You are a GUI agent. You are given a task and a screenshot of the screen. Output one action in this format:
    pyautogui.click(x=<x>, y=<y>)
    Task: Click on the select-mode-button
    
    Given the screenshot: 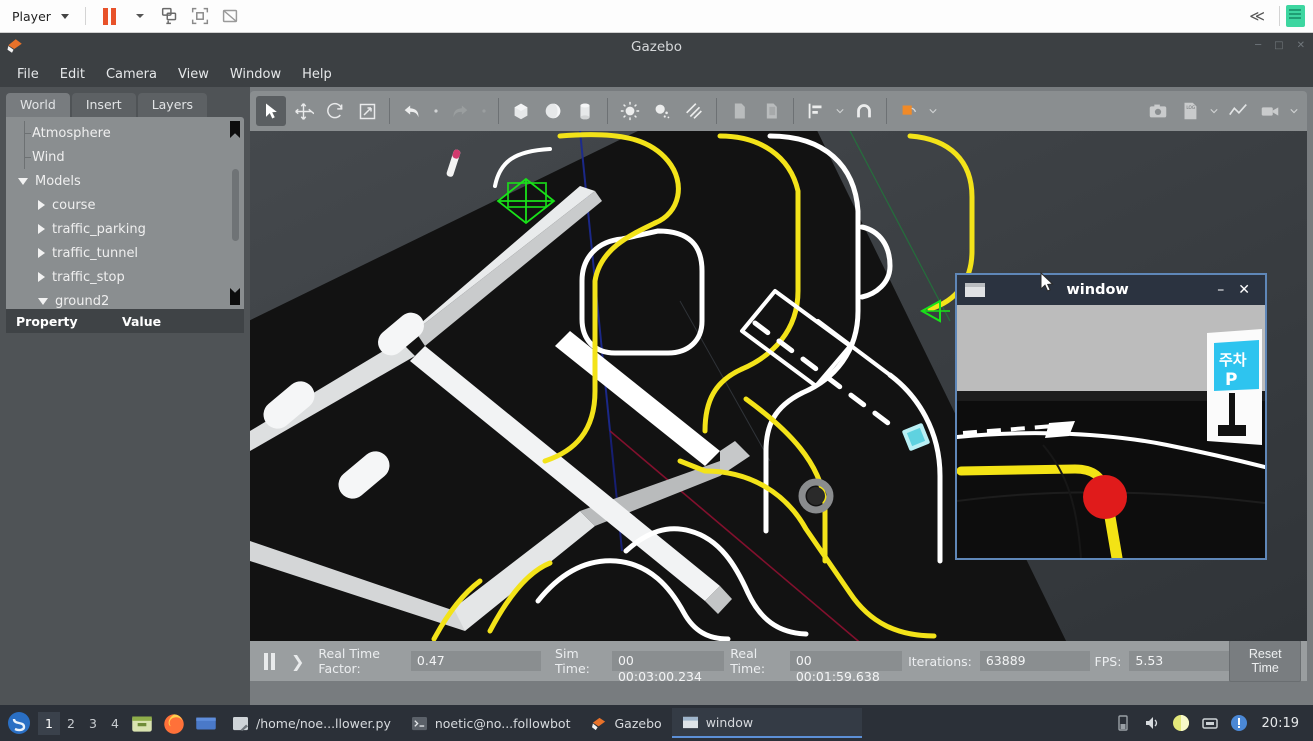 What is the action you would take?
    pyautogui.click(x=271, y=111)
    